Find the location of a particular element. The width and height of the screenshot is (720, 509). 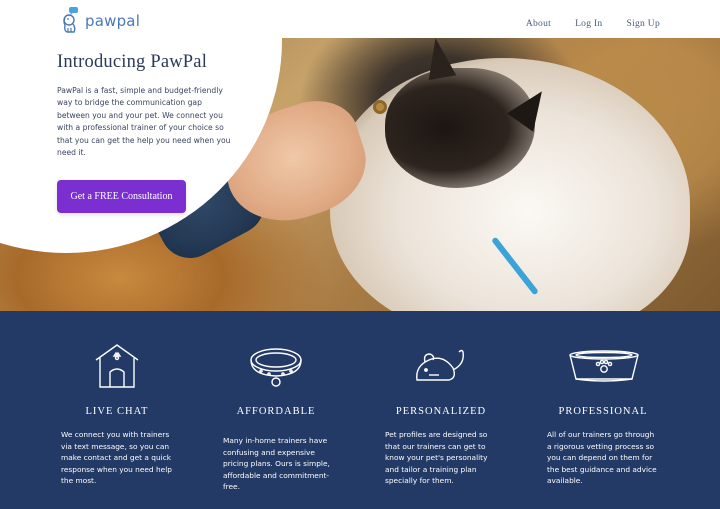

free-consultation-button: Get a FREE Consultation is located at coordinates (121, 196).